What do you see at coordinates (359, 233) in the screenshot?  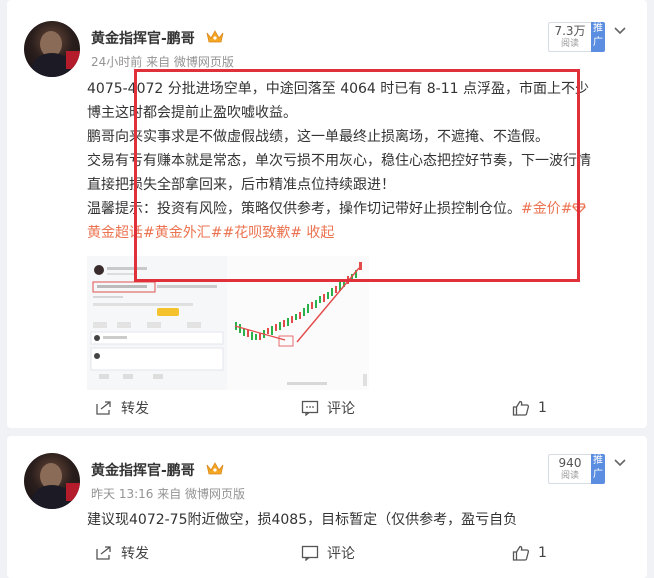 I see `topic-links: 黄金超话#黄金外汇##花呗致歉# 收起` at bounding box center [359, 233].